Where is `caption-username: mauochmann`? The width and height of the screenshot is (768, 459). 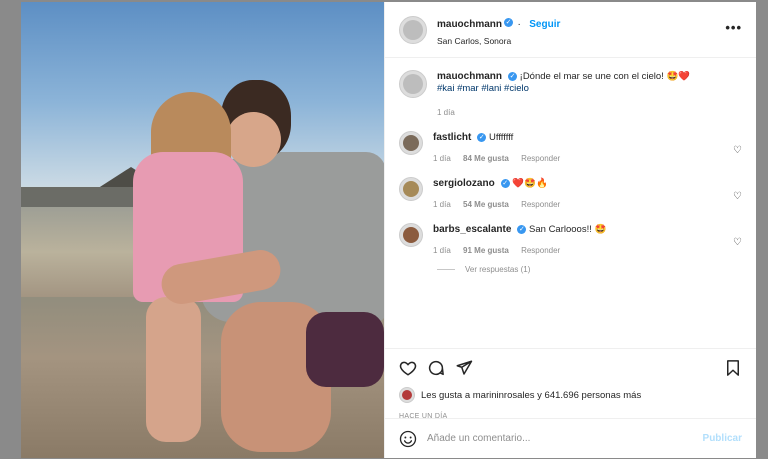
caption-username: mauochmann is located at coordinates (469, 76).